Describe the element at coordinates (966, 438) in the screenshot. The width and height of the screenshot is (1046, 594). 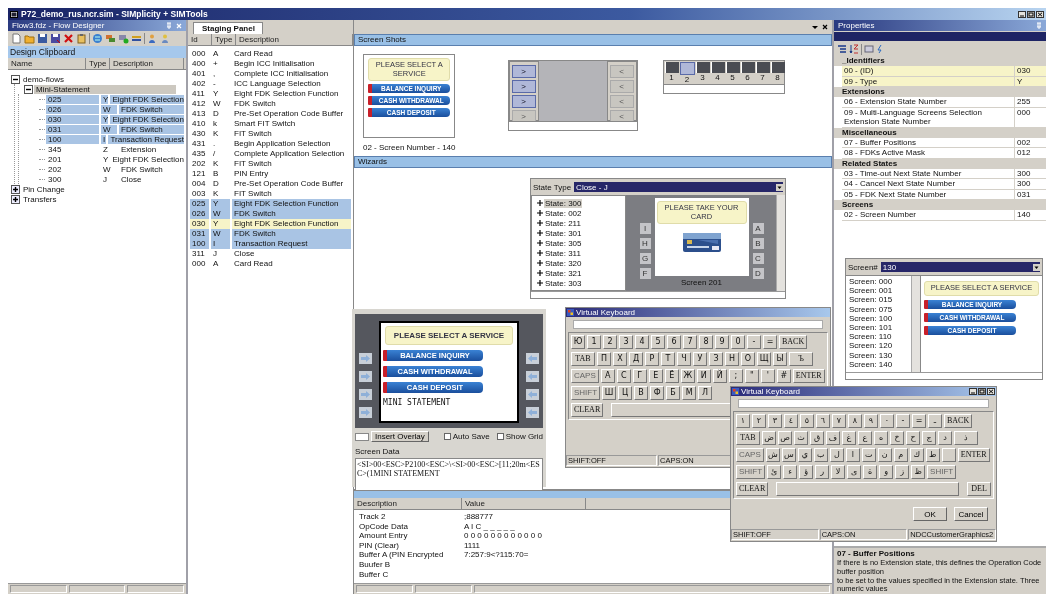
I see `key: ذ` at that location.